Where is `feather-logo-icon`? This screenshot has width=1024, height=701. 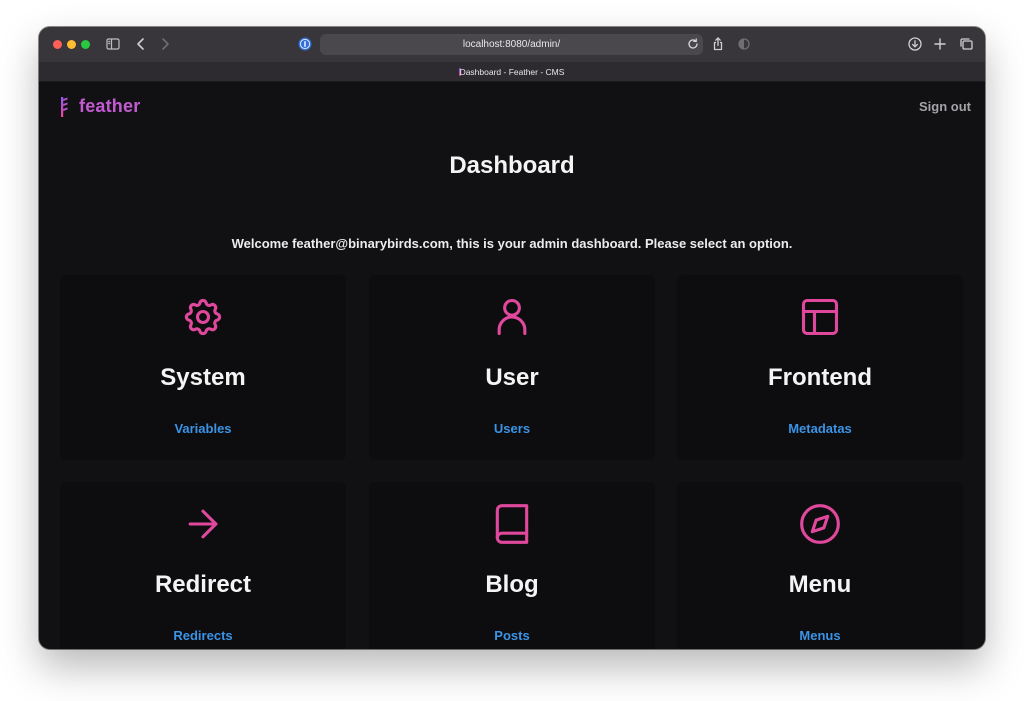 feather-logo-icon is located at coordinates (64, 107).